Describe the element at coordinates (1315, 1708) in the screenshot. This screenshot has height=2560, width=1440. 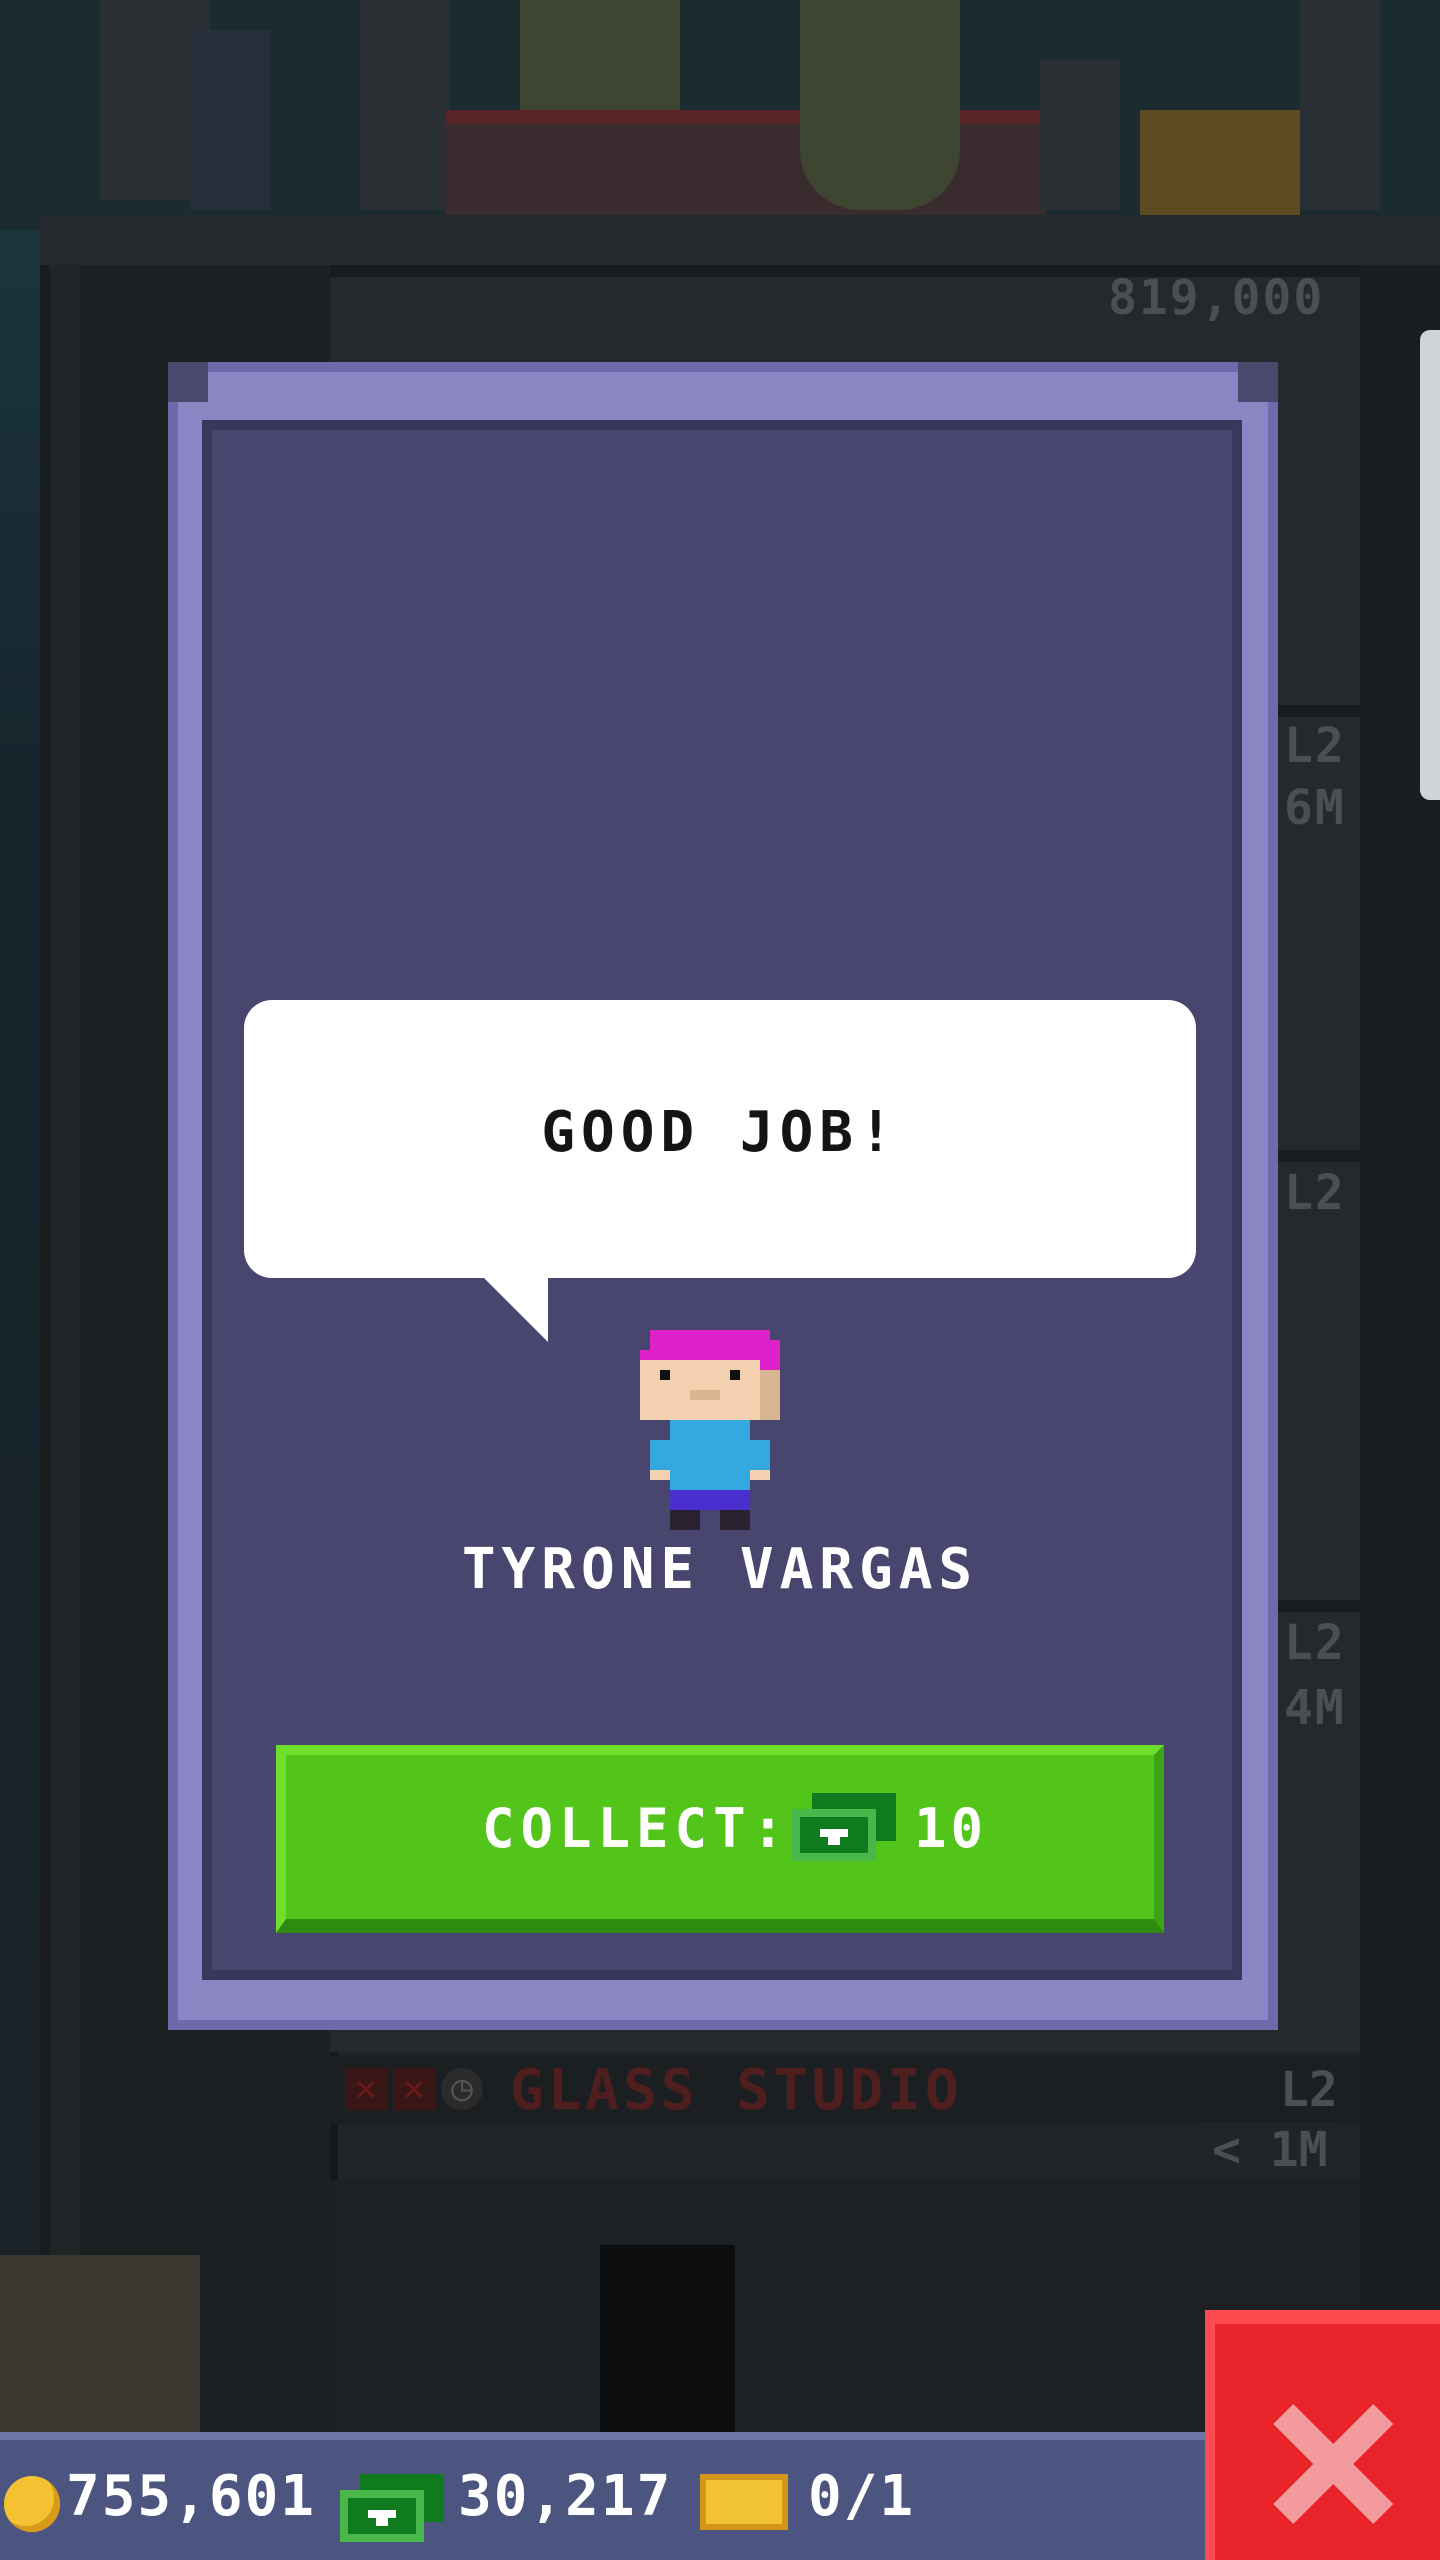
I see `floor-time-label: 4M` at that location.